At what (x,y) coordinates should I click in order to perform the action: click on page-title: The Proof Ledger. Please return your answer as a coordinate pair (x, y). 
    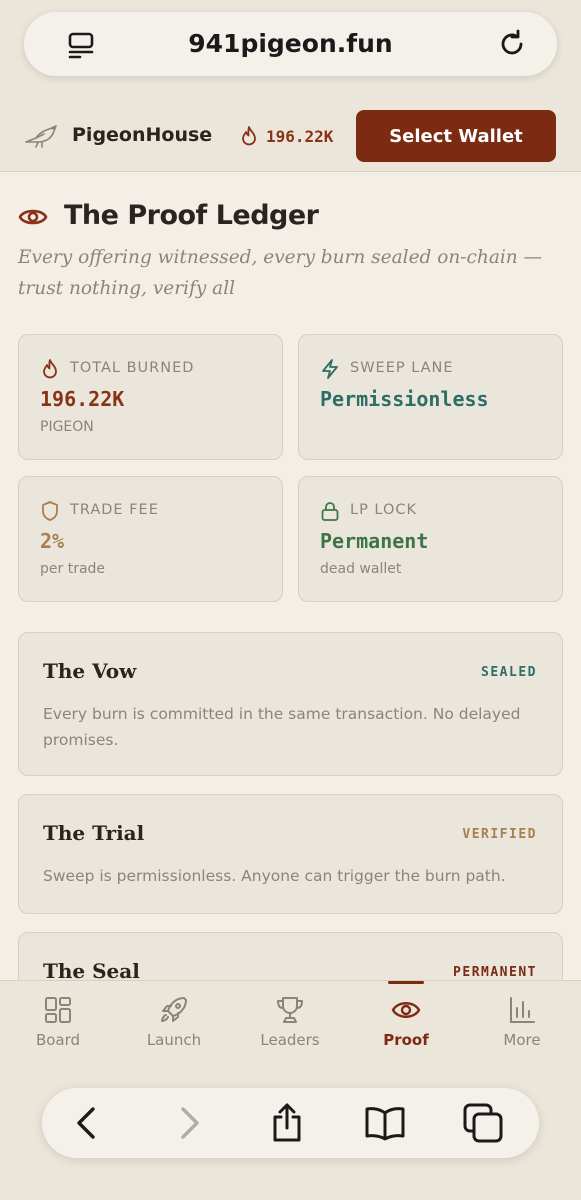
    Looking at the image, I should click on (191, 215).